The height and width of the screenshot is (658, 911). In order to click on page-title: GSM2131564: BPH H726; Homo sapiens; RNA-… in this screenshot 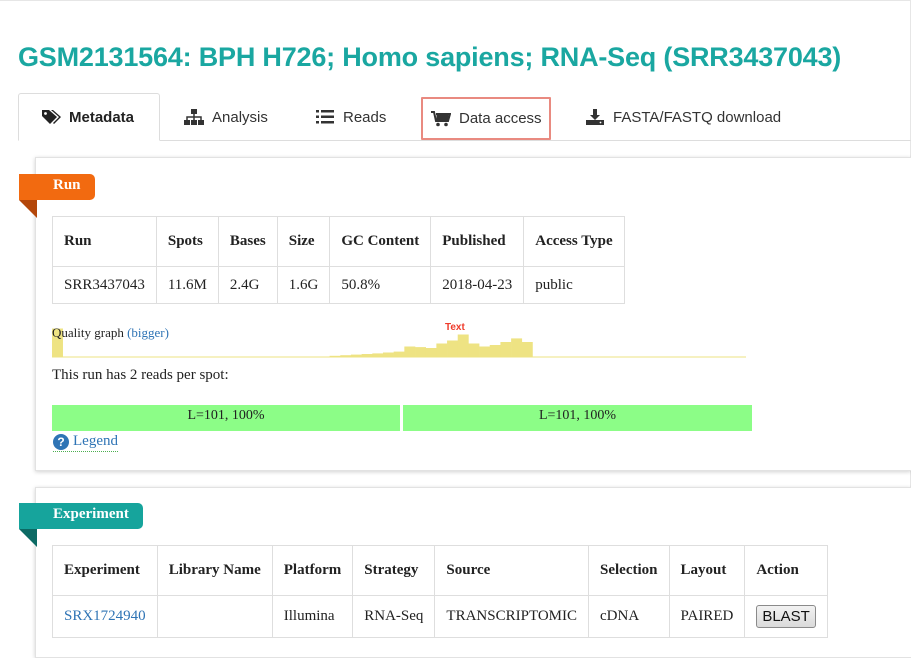, I will do `click(430, 57)`.